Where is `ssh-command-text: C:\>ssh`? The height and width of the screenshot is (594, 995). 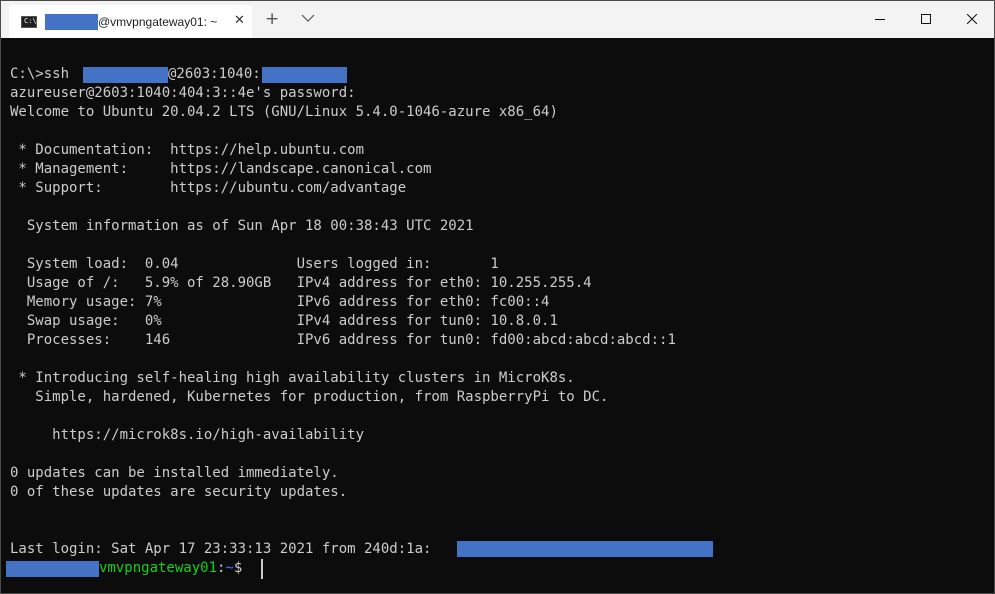
ssh-command-text: C:\>ssh is located at coordinates (44, 74).